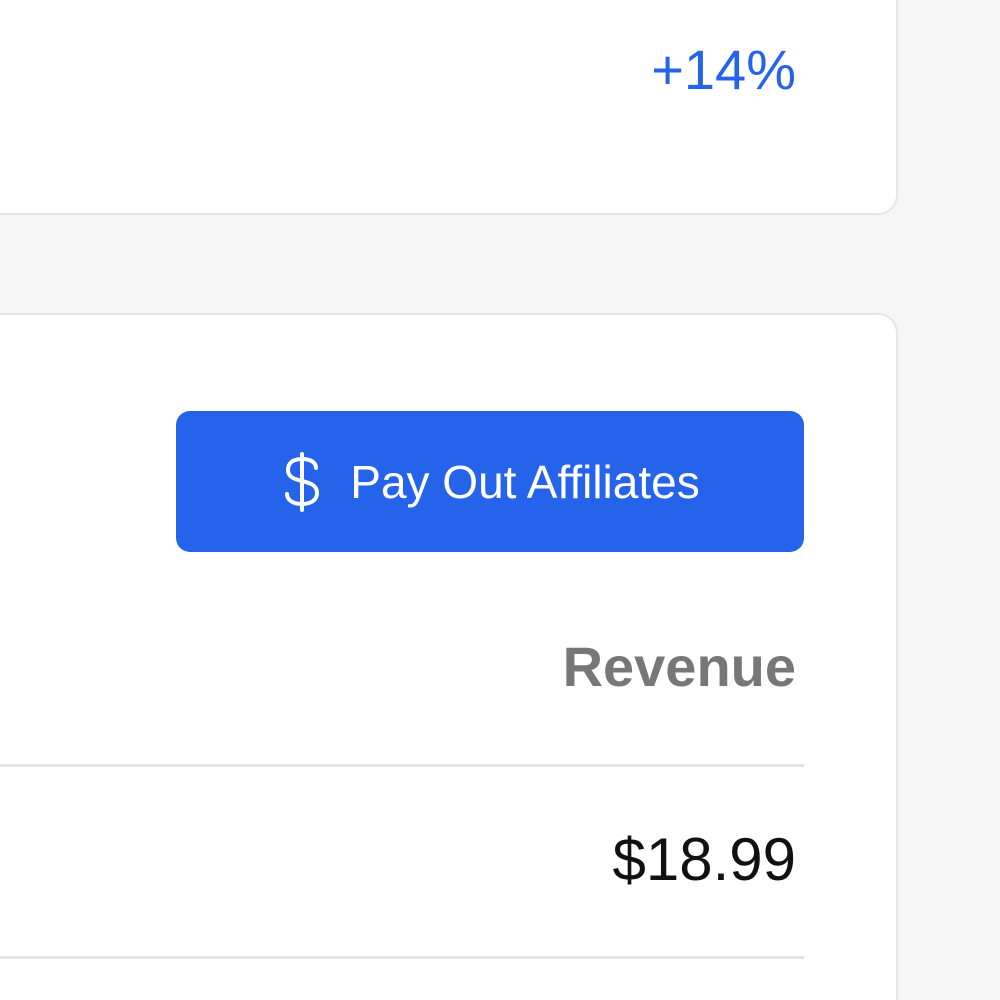  What do you see at coordinates (402, 765) in the screenshot?
I see `header-divider` at bounding box center [402, 765].